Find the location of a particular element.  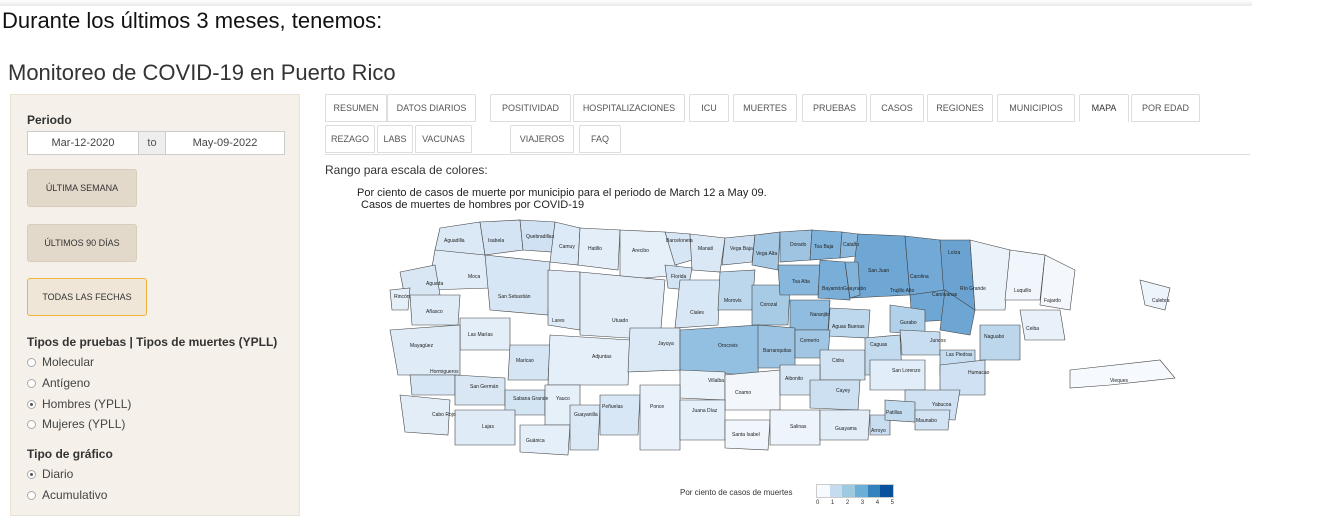

label-vega-alta: Vega Alta is located at coordinates (766, 254).